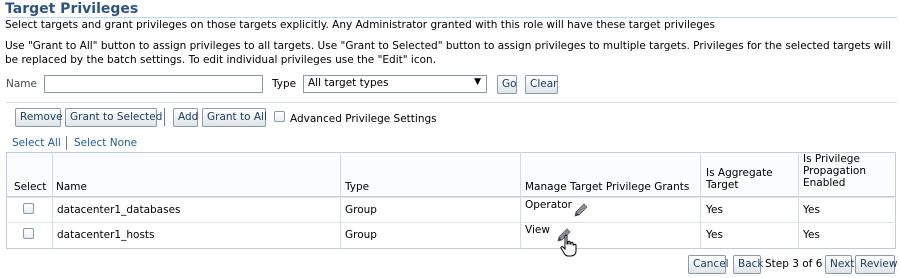 Image resolution: width=899 pixels, height=278 pixels. Describe the element at coordinates (357, 188) in the screenshot. I see `column-header-type: Type` at that location.